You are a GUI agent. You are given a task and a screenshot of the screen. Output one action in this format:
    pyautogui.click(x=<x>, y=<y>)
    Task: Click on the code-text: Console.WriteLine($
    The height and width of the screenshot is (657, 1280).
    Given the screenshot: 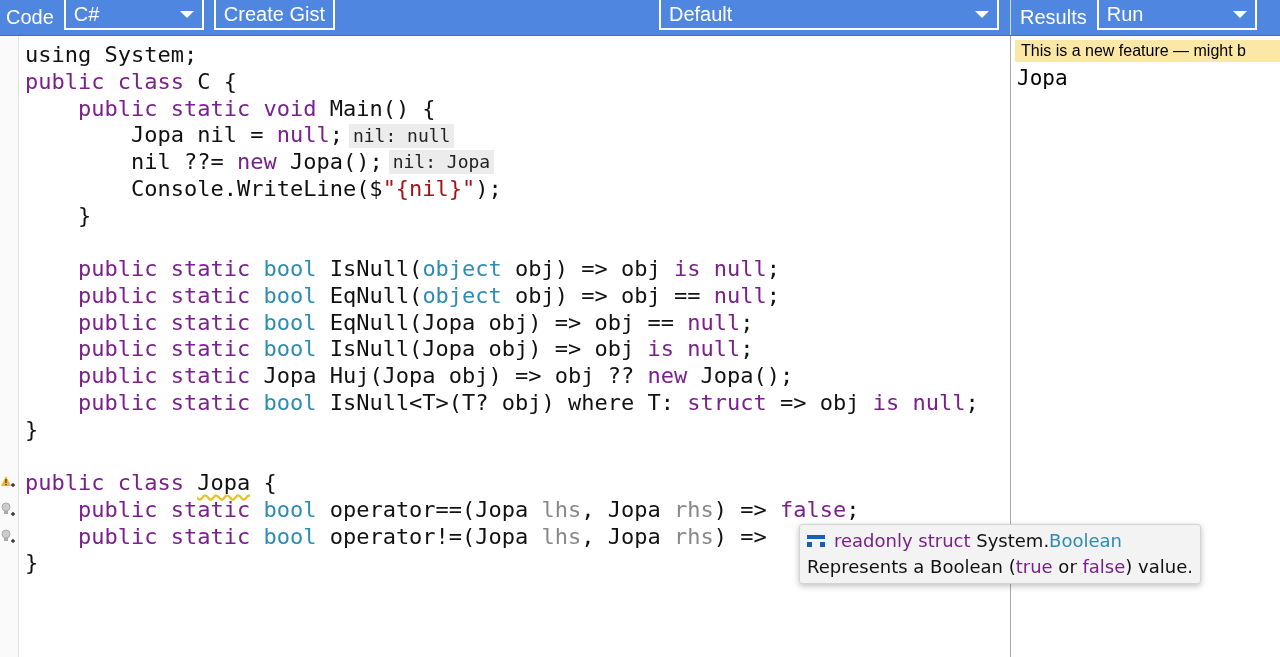 What is the action you would take?
    pyautogui.click(x=256, y=189)
    